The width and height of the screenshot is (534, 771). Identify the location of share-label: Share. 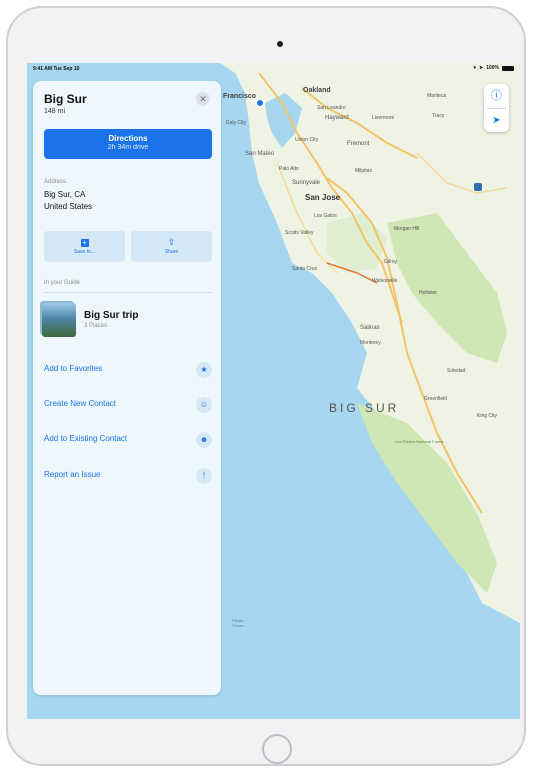
(171, 252).